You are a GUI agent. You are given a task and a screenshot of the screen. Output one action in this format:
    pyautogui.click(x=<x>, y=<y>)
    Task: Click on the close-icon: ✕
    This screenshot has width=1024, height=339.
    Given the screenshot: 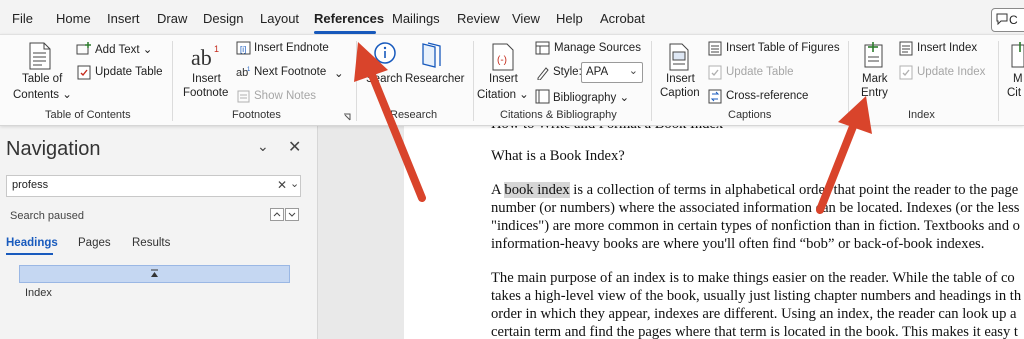 What is the action you would take?
    pyautogui.click(x=294, y=147)
    